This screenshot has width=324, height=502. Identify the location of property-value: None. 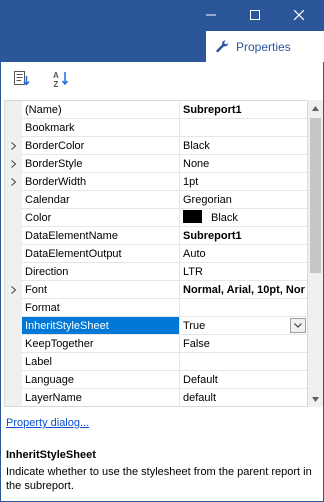
(243, 164).